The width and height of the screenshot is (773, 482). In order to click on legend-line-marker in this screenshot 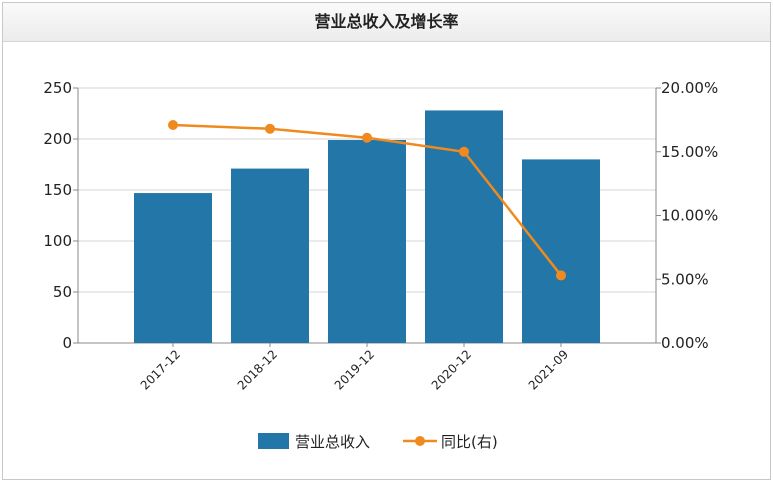, I will do `click(420, 441)`.